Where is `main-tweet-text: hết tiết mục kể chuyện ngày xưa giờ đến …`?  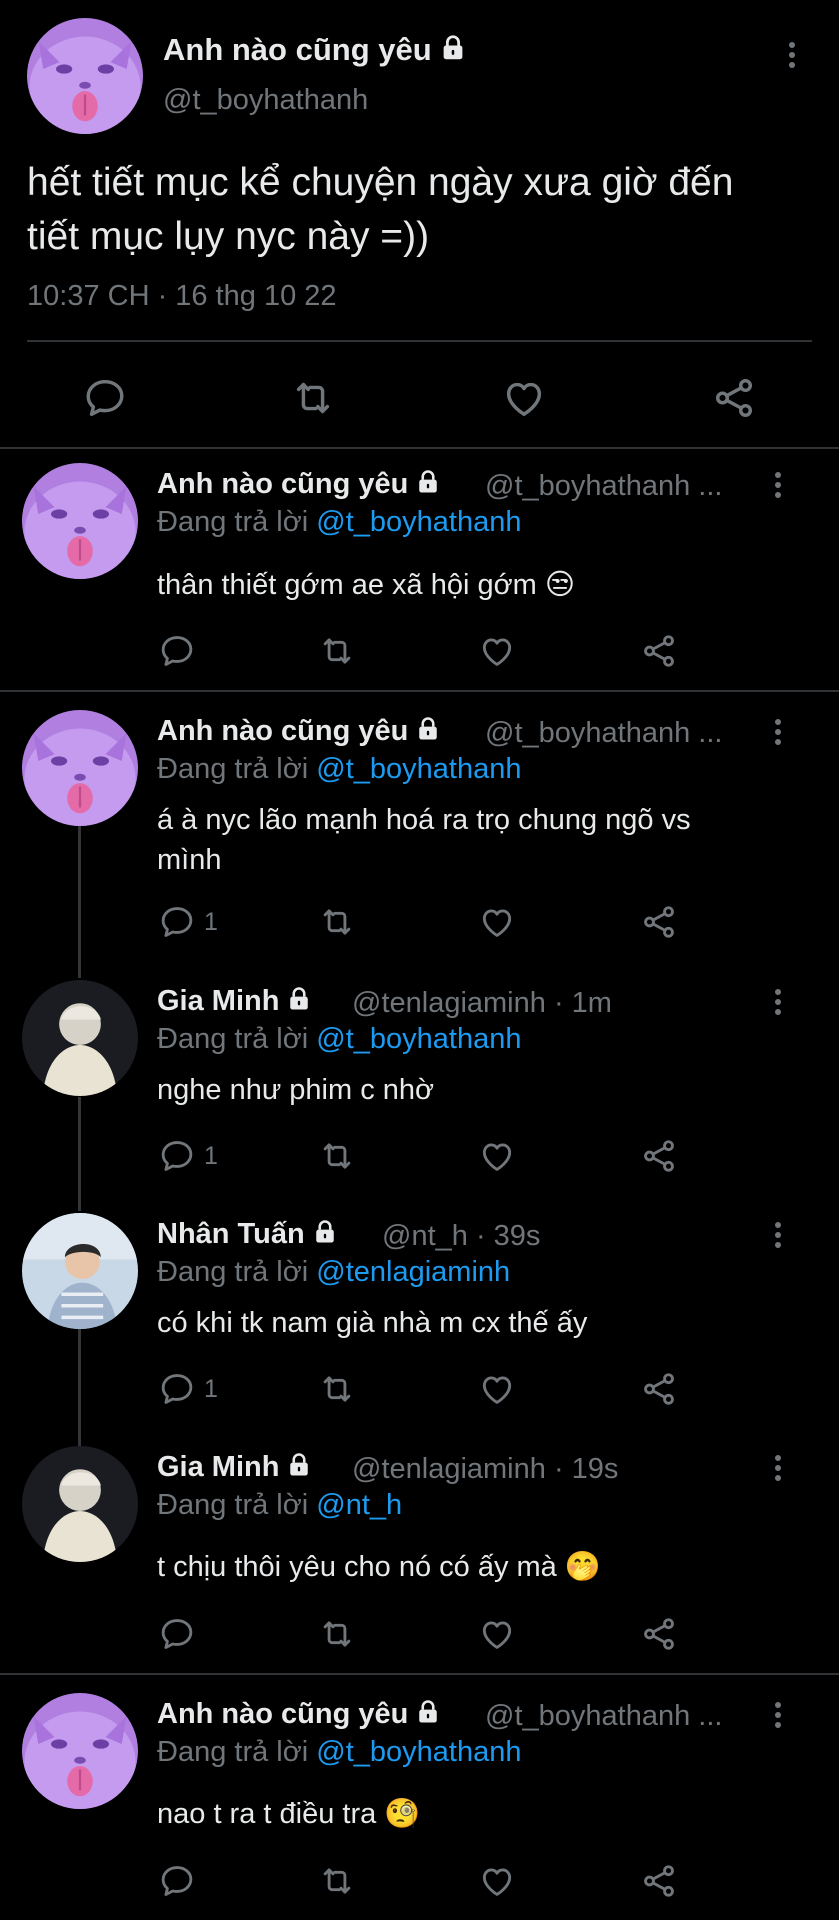
main-tweet-text: hết tiết mục kể chuyện ngày xưa giờ đến … is located at coordinates (380, 209).